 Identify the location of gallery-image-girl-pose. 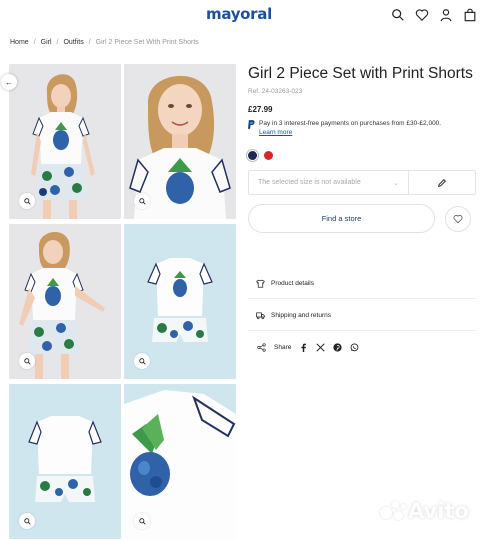
(65, 301).